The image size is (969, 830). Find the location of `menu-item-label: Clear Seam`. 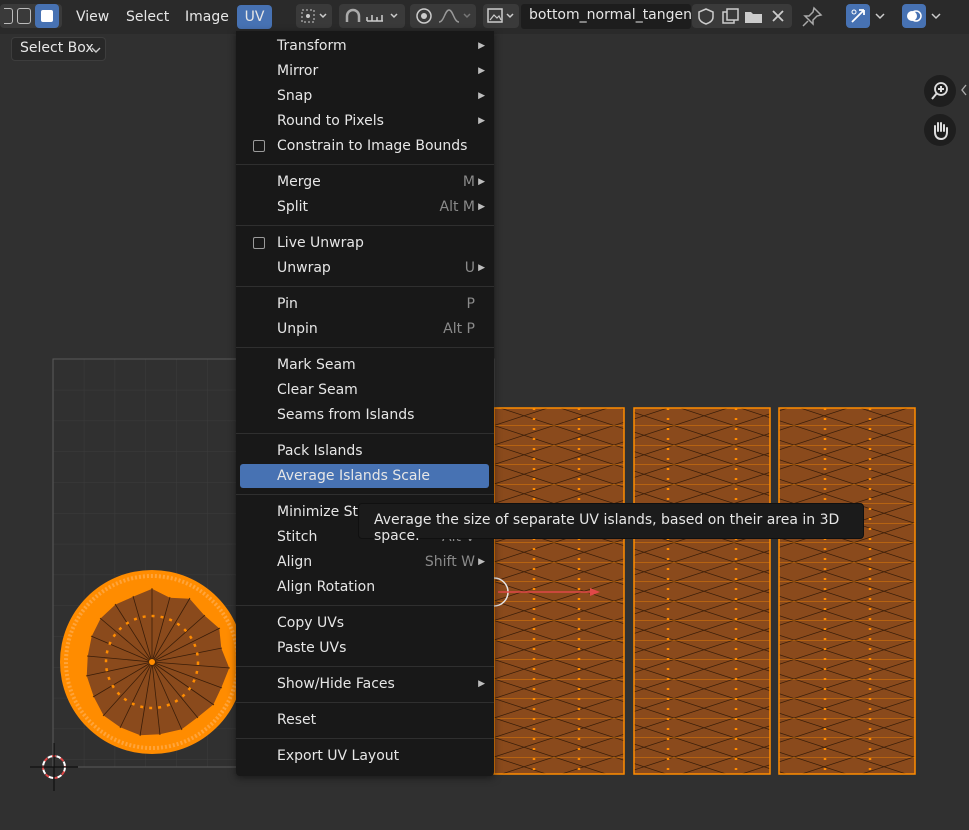

menu-item-label: Clear Seam is located at coordinates (317, 390).